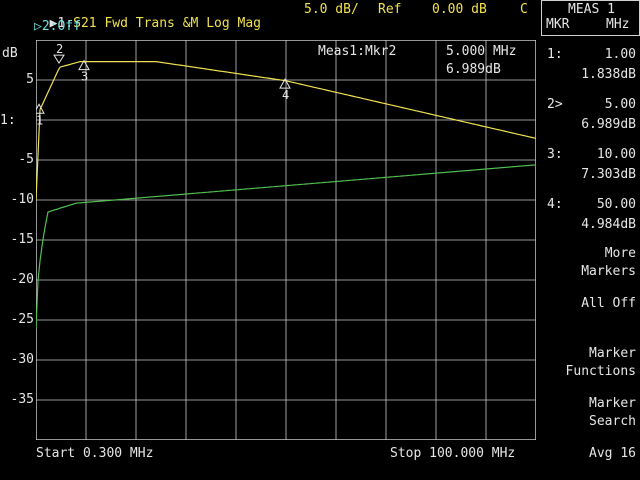  Describe the element at coordinates (600, 371) in the screenshot. I see `marker-functions-line2: Functions` at that location.